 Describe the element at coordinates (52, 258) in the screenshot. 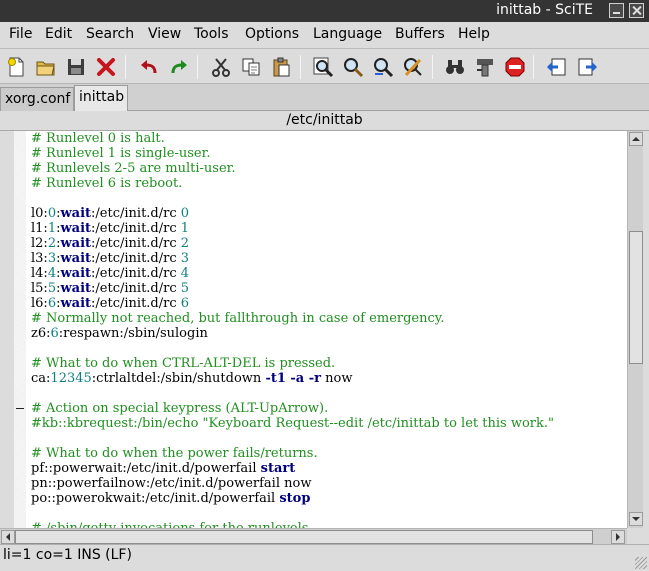

I see `code-token: 3` at that location.